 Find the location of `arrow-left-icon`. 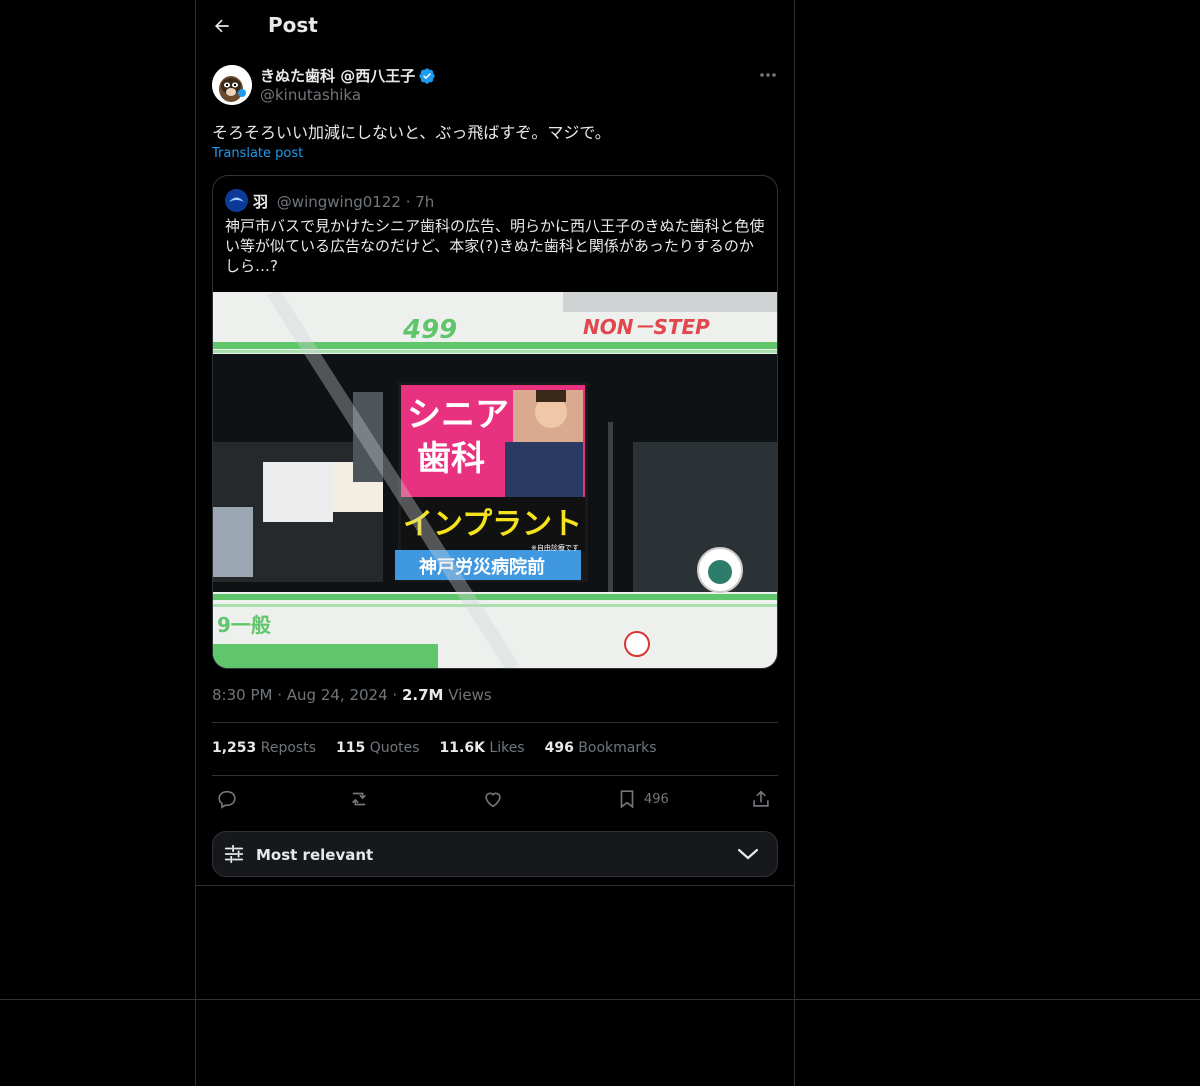

arrow-left-icon is located at coordinates (222, 26).